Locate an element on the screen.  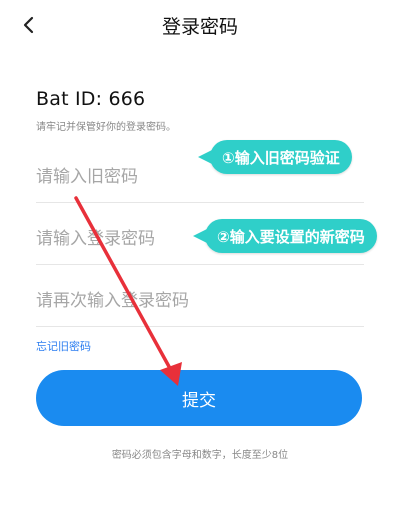
forgot-password-link: 忘记旧密码 is located at coordinates (63, 346).